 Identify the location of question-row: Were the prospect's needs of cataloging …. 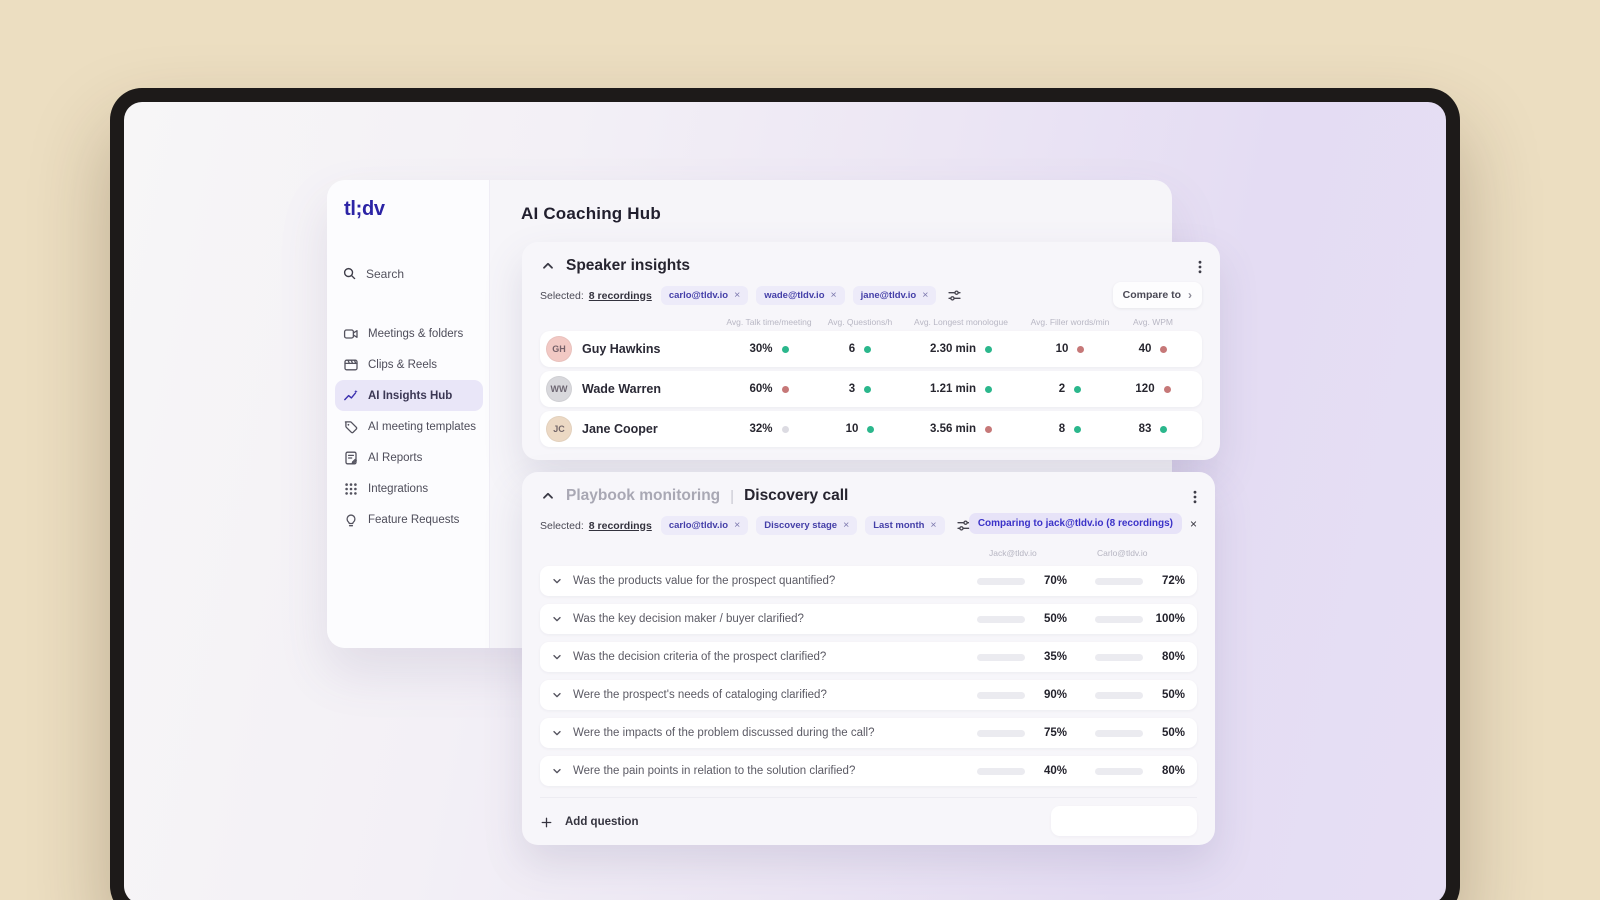
(868, 695).